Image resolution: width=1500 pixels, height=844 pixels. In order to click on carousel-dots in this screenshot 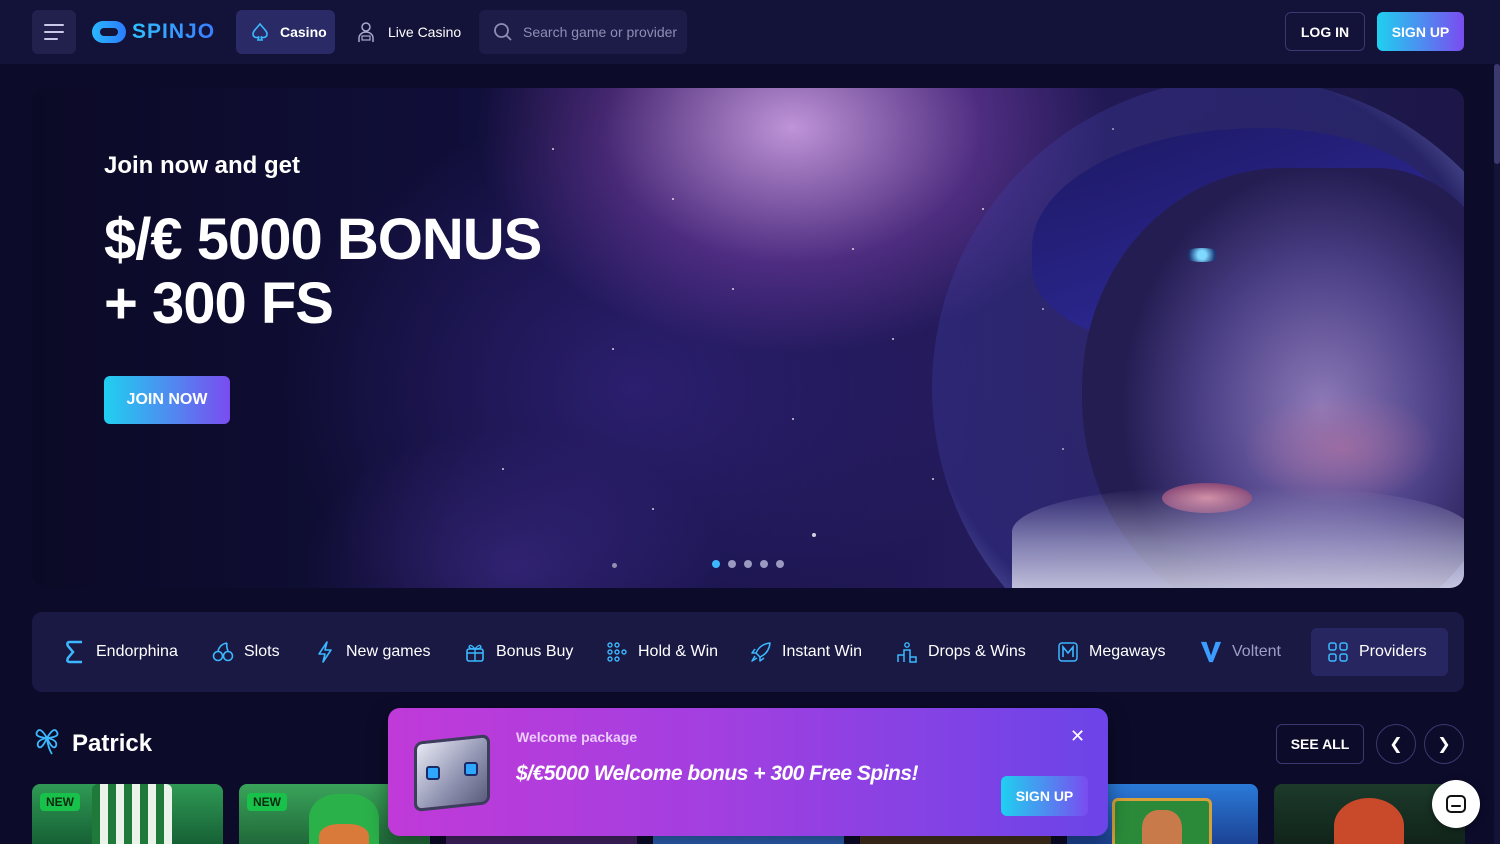, I will do `click(748, 564)`.